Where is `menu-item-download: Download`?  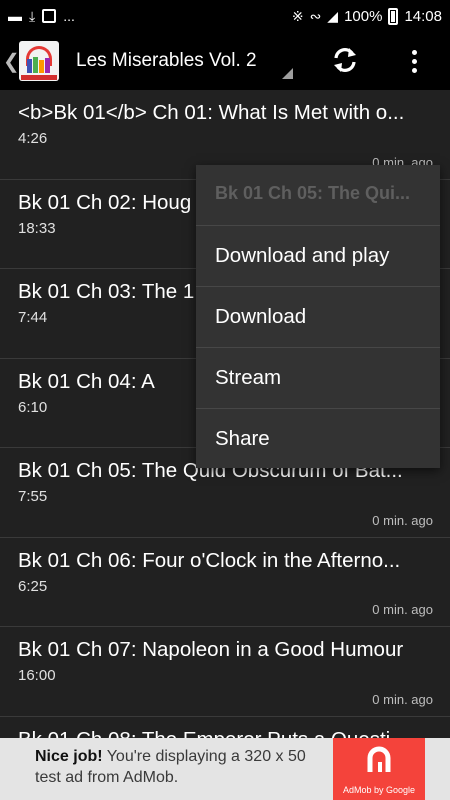
menu-item-download: Download is located at coordinates (318, 316).